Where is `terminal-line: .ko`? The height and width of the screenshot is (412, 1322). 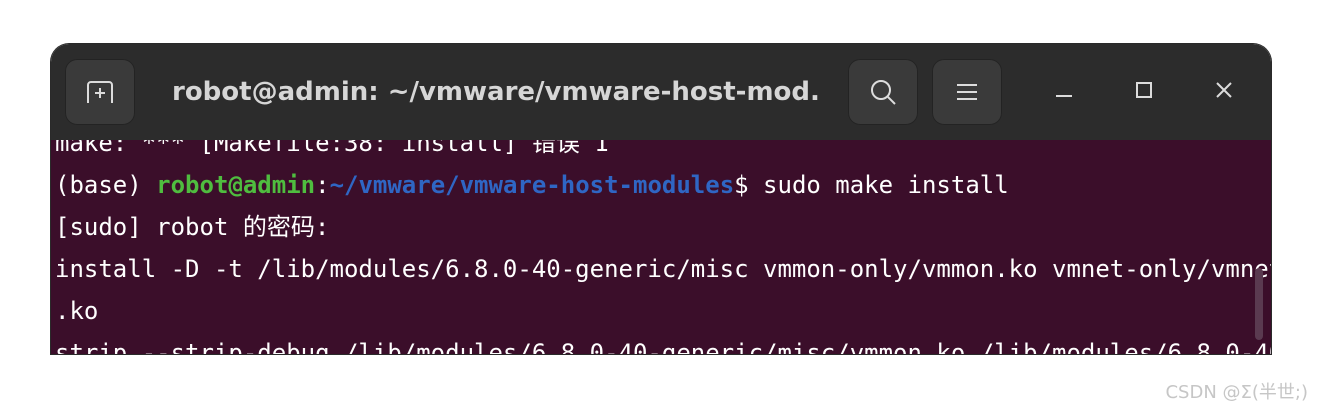 terminal-line: .ko is located at coordinates (77, 311).